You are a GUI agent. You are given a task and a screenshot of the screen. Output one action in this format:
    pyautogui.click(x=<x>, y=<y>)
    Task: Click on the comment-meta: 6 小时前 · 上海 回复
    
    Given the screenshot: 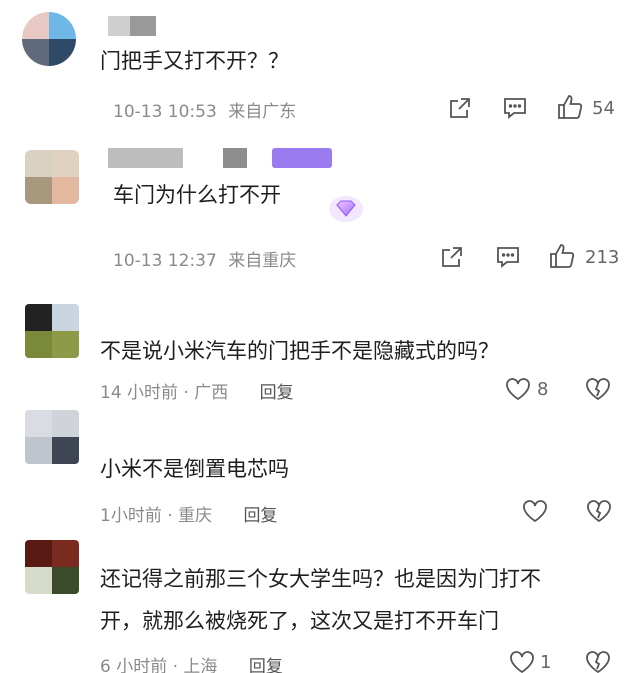 What is the action you would take?
    pyautogui.click(x=191, y=662)
    